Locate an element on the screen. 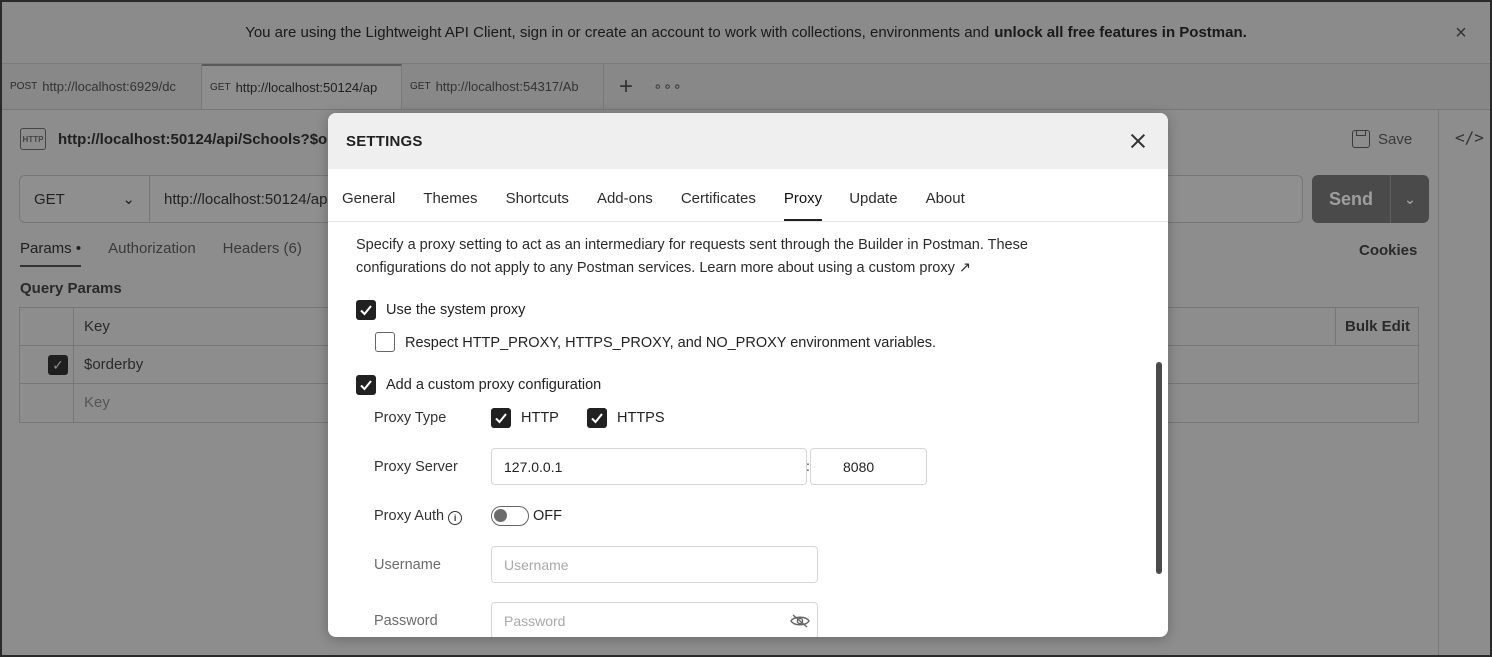  request-tab-active: GET http://localhost:50124/ap is located at coordinates (302, 86).